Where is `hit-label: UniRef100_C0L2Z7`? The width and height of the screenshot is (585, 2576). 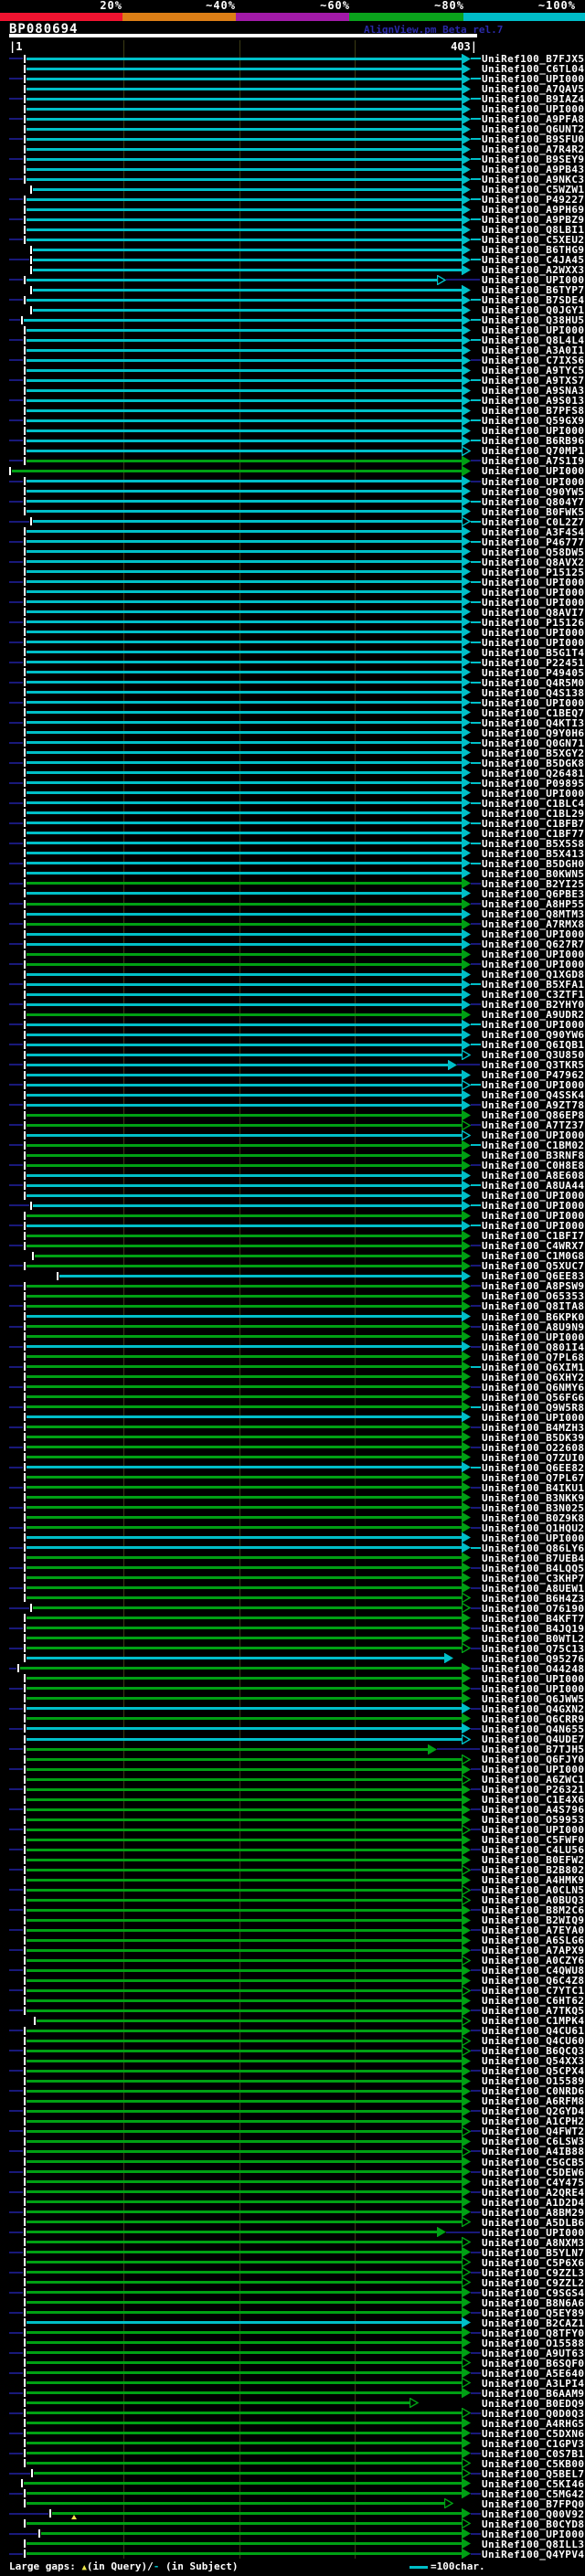
hit-label: UniRef100_C0L2Z7 is located at coordinates (533, 522).